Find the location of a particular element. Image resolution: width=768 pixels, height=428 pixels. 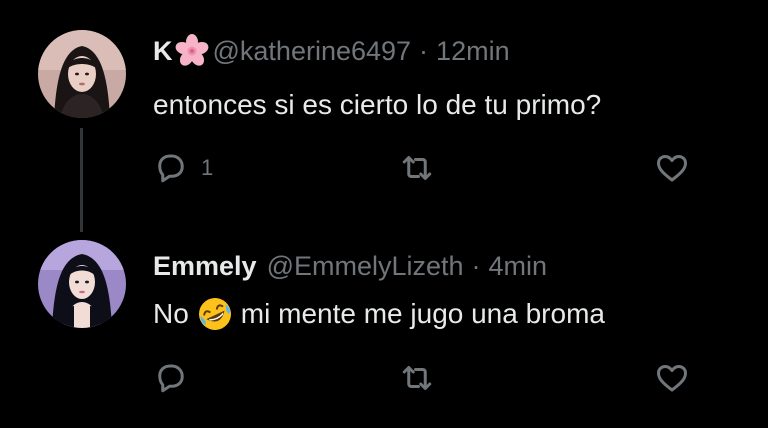

thread-connector-line is located at coordinates (81, 180).